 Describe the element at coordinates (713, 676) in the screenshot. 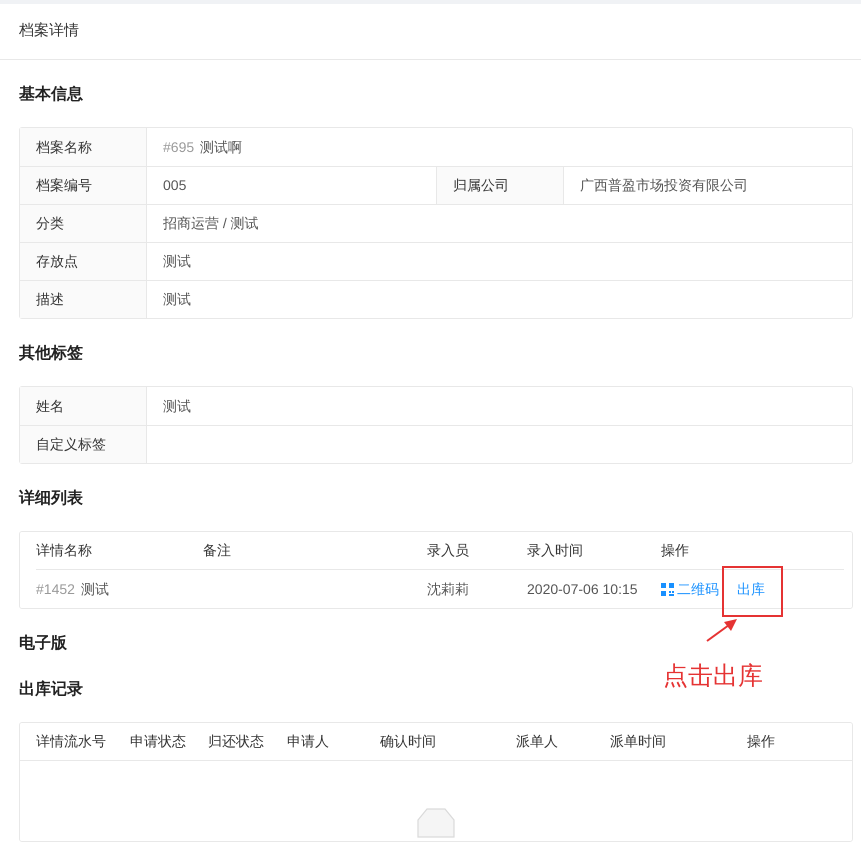

I see `annotation-text: 点击出库` at that location.